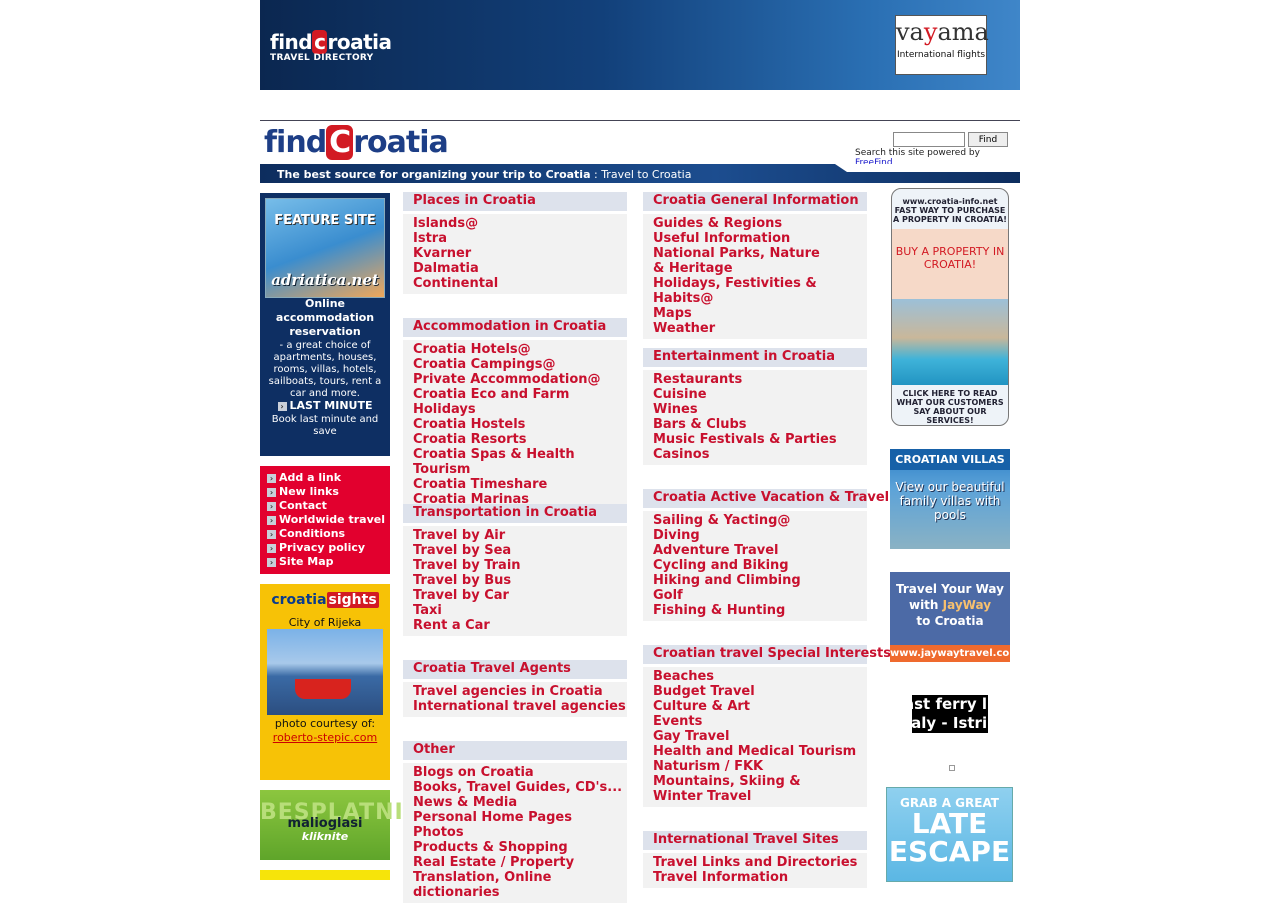 The height and width of the screenshot is (903, 1280). I want to click on jayway-line2: with JayWay, so click(950, 605).